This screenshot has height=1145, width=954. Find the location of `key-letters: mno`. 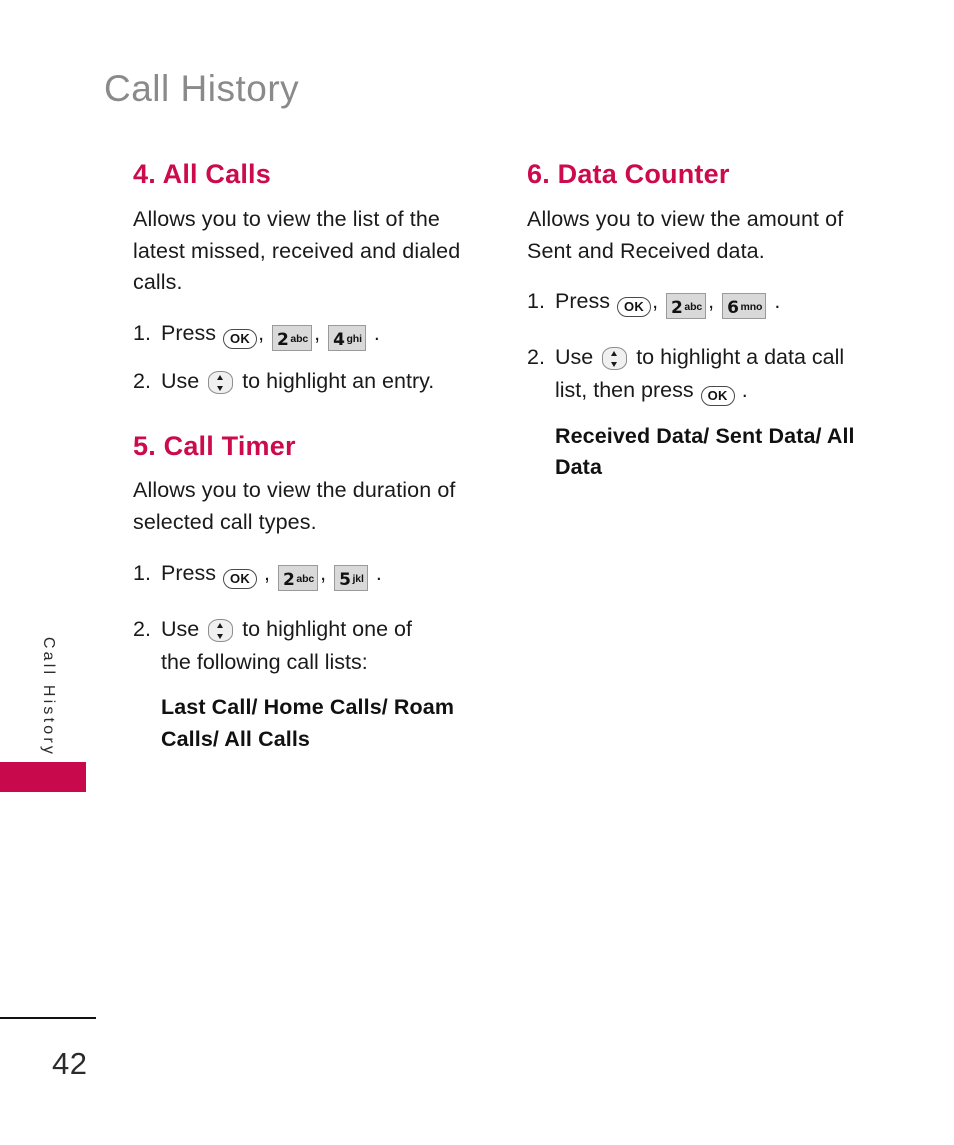

key-letters: mno is located at coordinates (751, 307).